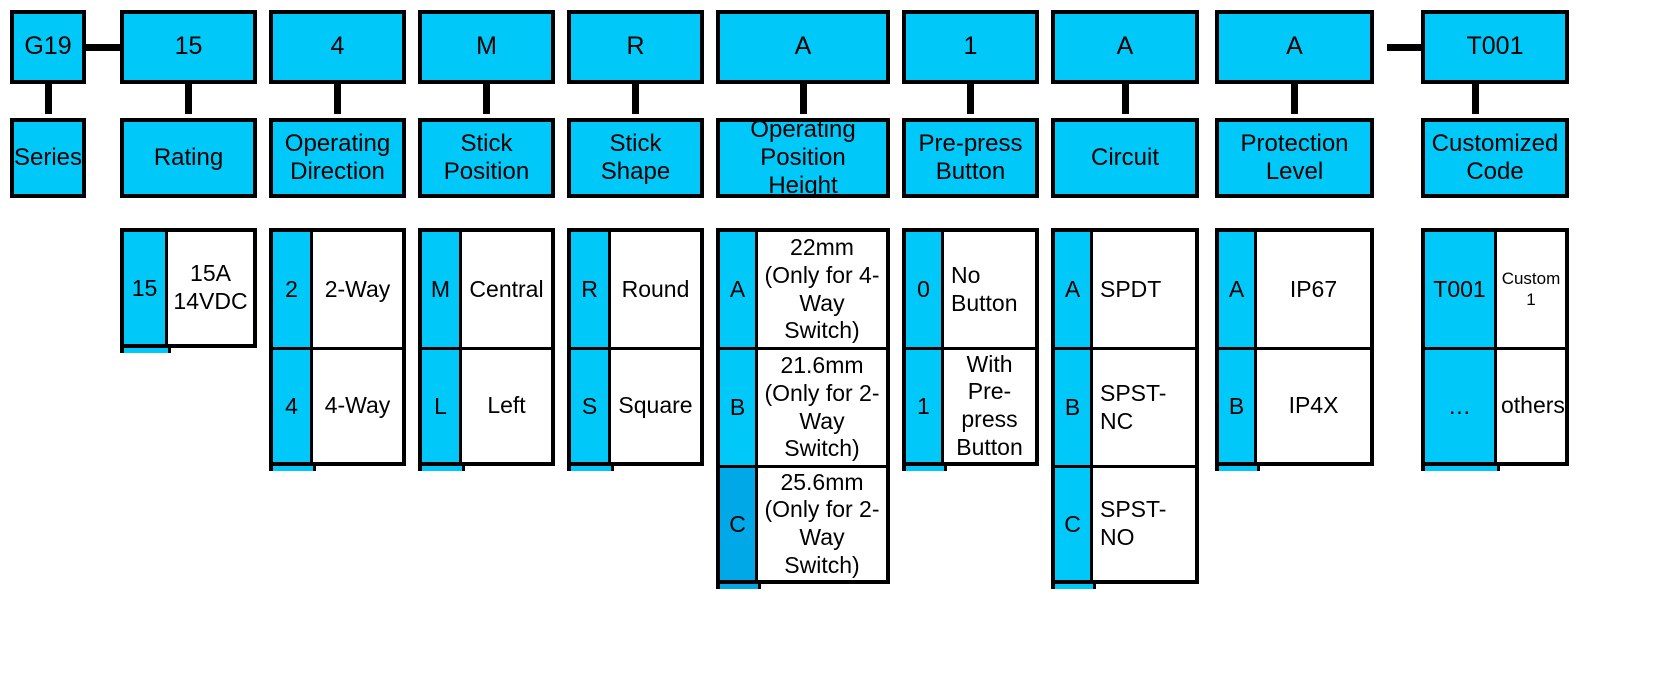 The height and width of the screenshot is (692, 1669). What do you see at coordinates (1294, 99) in the screenshot?
I see `connector-stub-protection-level` at bounding box center [1294, 99].